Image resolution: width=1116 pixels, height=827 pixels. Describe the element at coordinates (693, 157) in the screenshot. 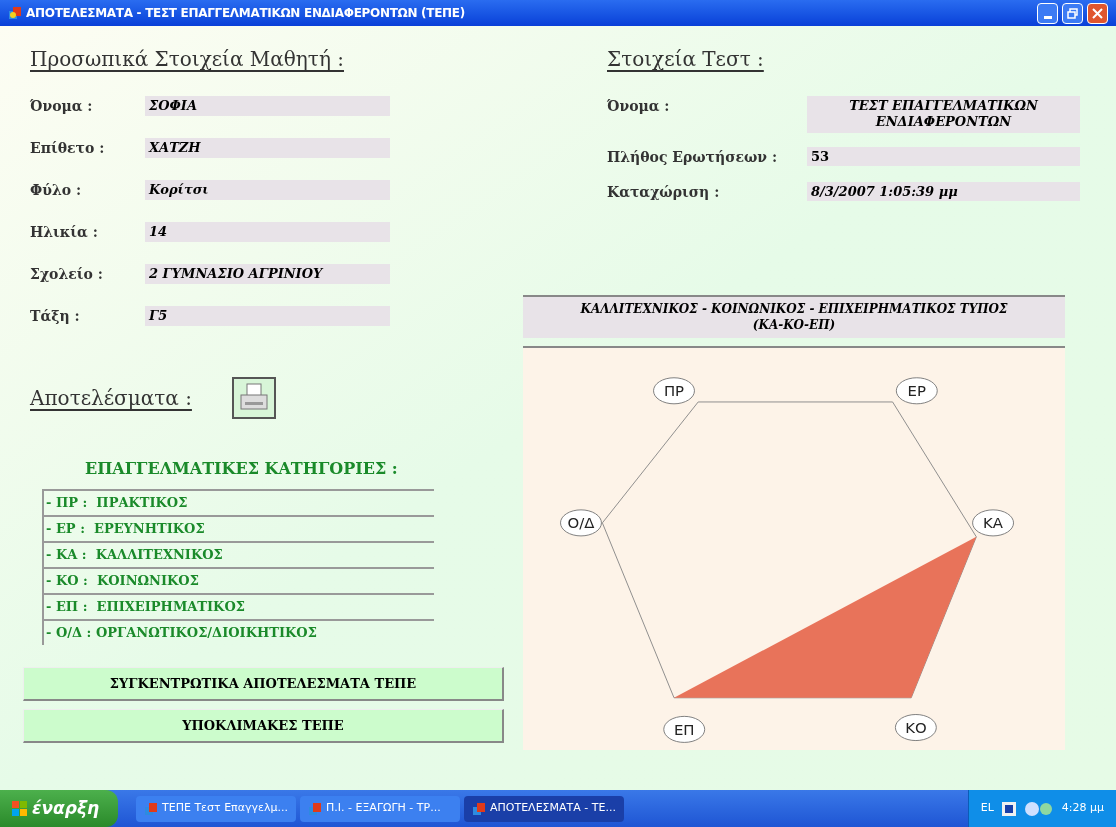

I see `field-label: Πλήθος Ερωτήσεων :` at that location.